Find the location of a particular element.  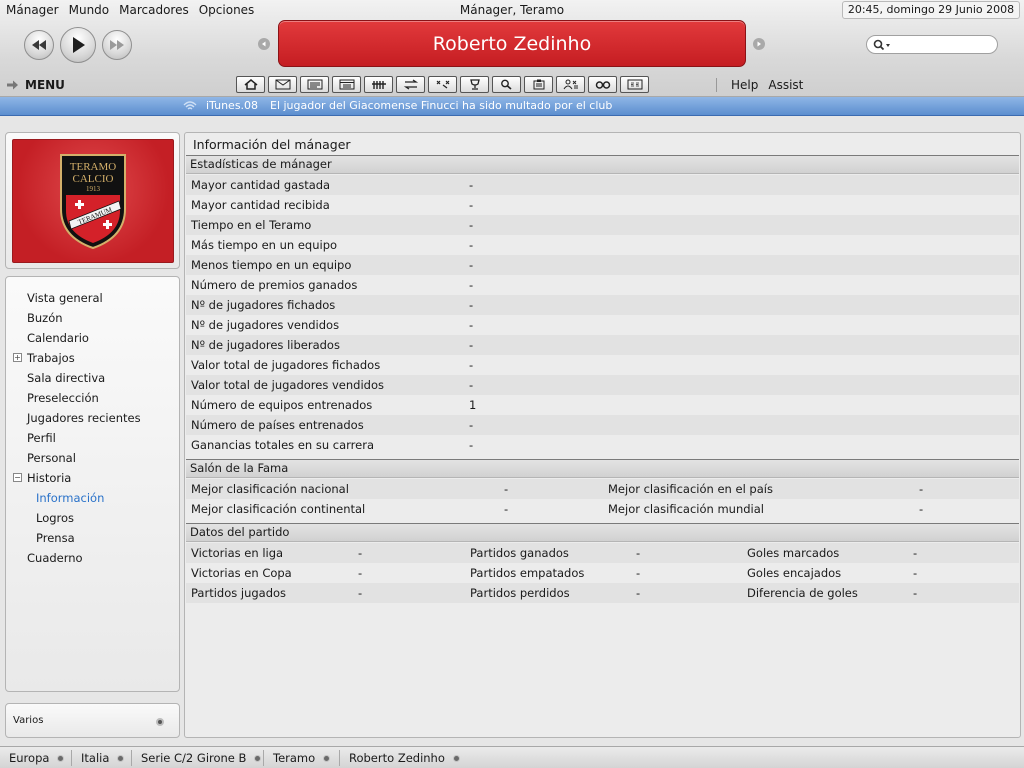

sidebar-item-label: Información is located at coordinates (70, 498).